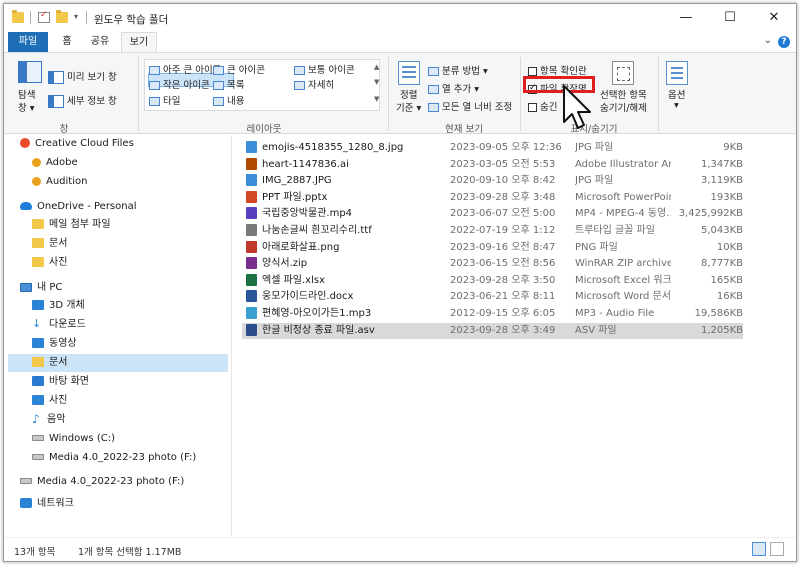 The height and width of the screenshot is (565, 800). What do you see at coordinates (30, 72) in the screenshot?
I see `navigation-pane-icon` at bounding box center [30, 72].